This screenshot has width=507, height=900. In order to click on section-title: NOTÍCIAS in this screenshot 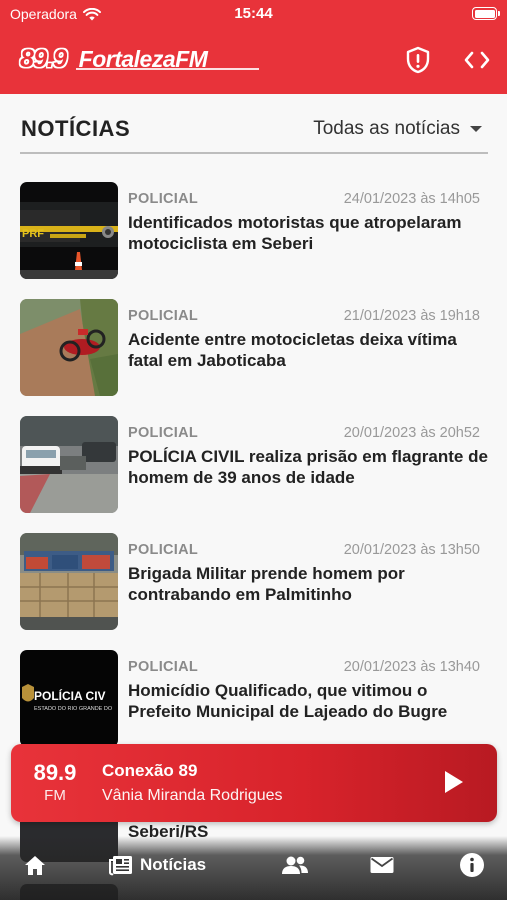, I will do `click(76, 128)`.